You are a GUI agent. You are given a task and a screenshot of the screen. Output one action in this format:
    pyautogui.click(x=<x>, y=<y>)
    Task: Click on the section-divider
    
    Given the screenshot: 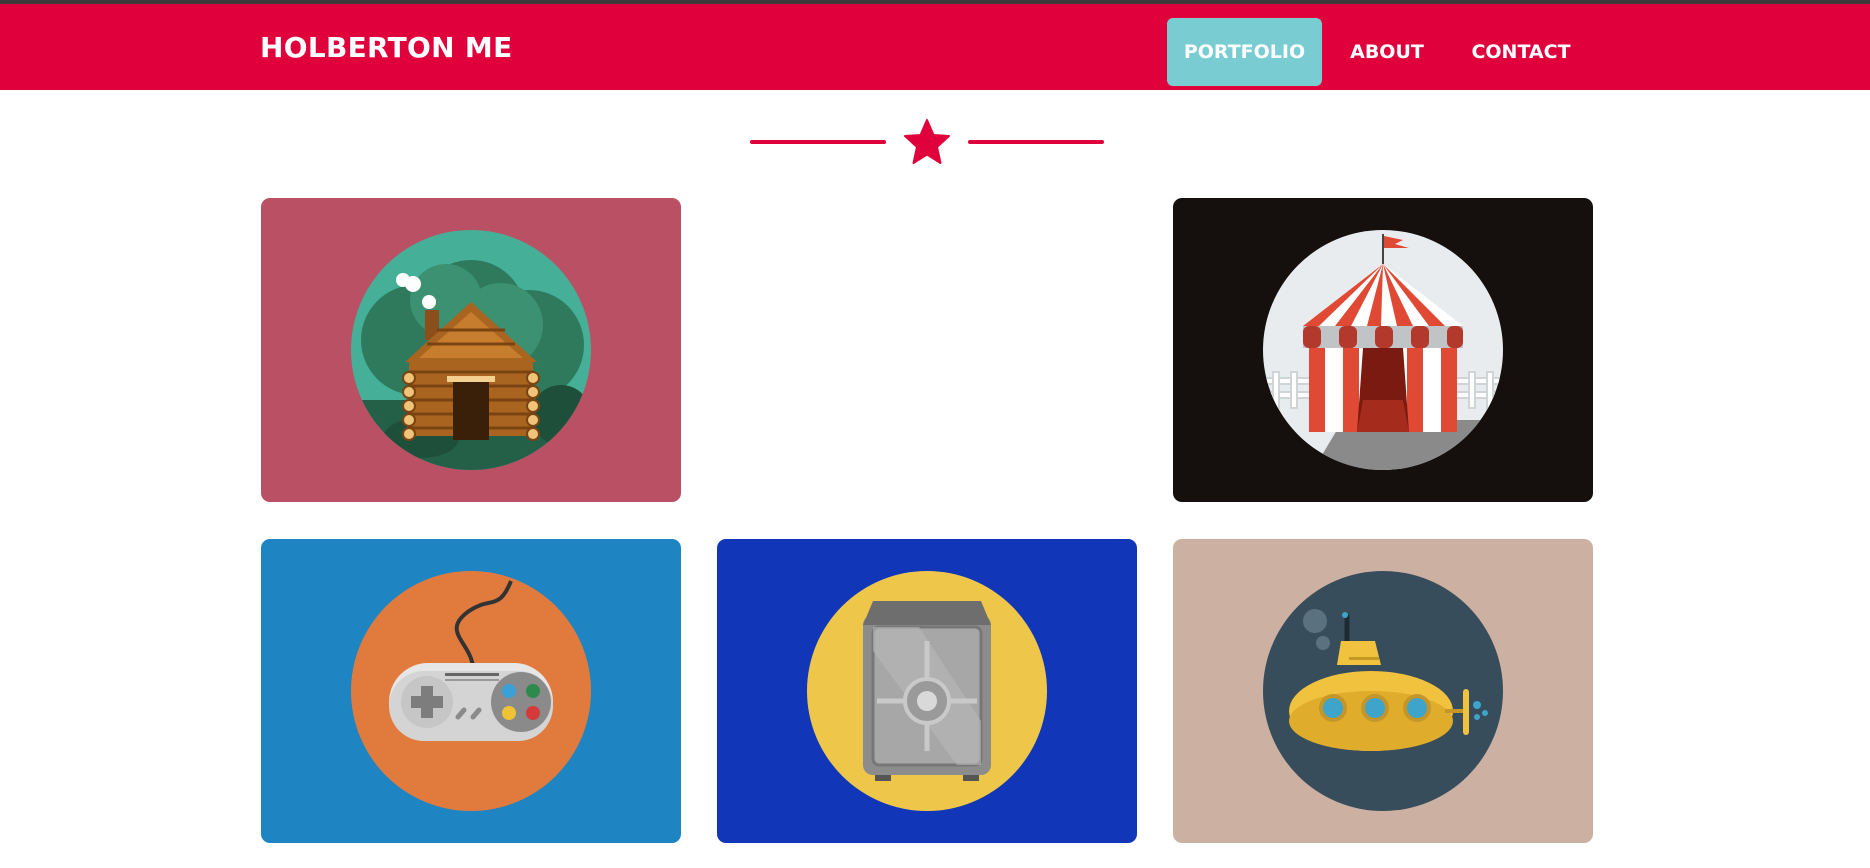 What is the action you would take?
    pyautogui.click(x=927, y=142)
    